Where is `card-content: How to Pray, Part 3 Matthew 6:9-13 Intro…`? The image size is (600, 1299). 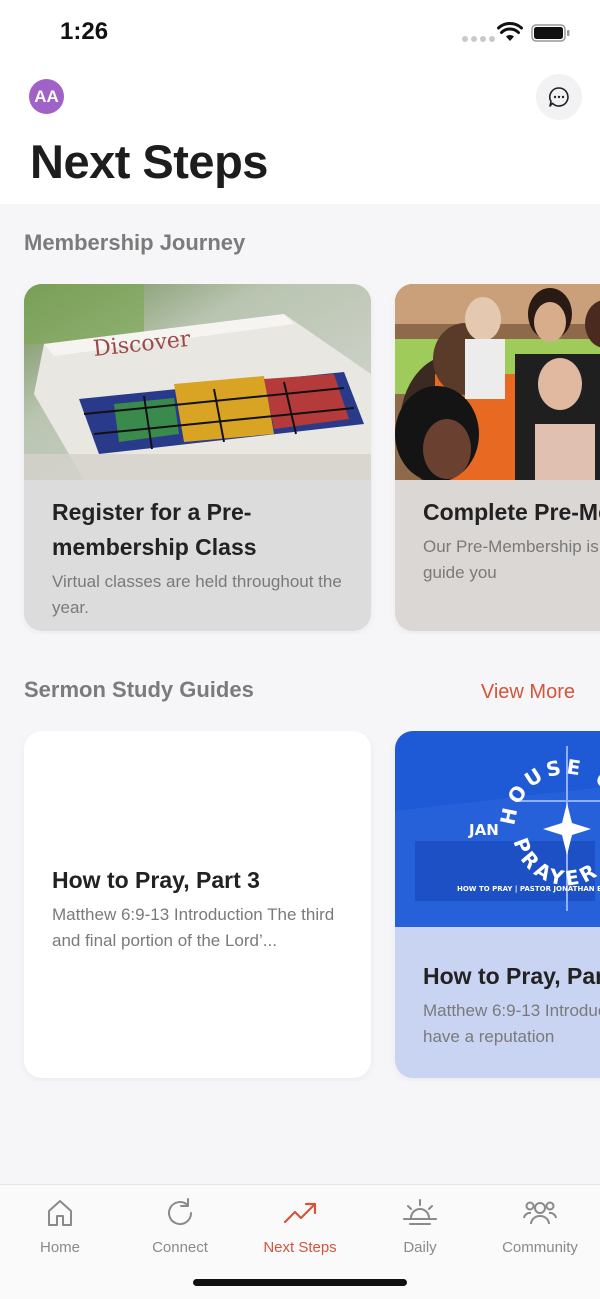 card-content: How to Pray, Part 3 Matthew 6:9-13 Intro… is located at coordinates (197, 908).